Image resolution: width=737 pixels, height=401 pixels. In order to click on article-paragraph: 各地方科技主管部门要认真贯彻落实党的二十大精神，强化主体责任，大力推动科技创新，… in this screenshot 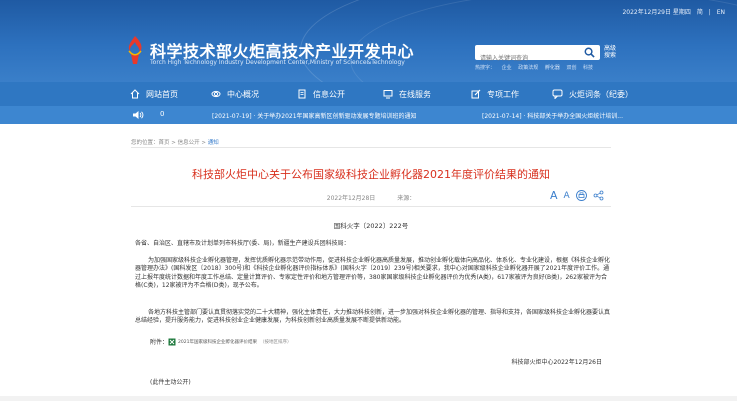, I will do `click(373, 317)`.